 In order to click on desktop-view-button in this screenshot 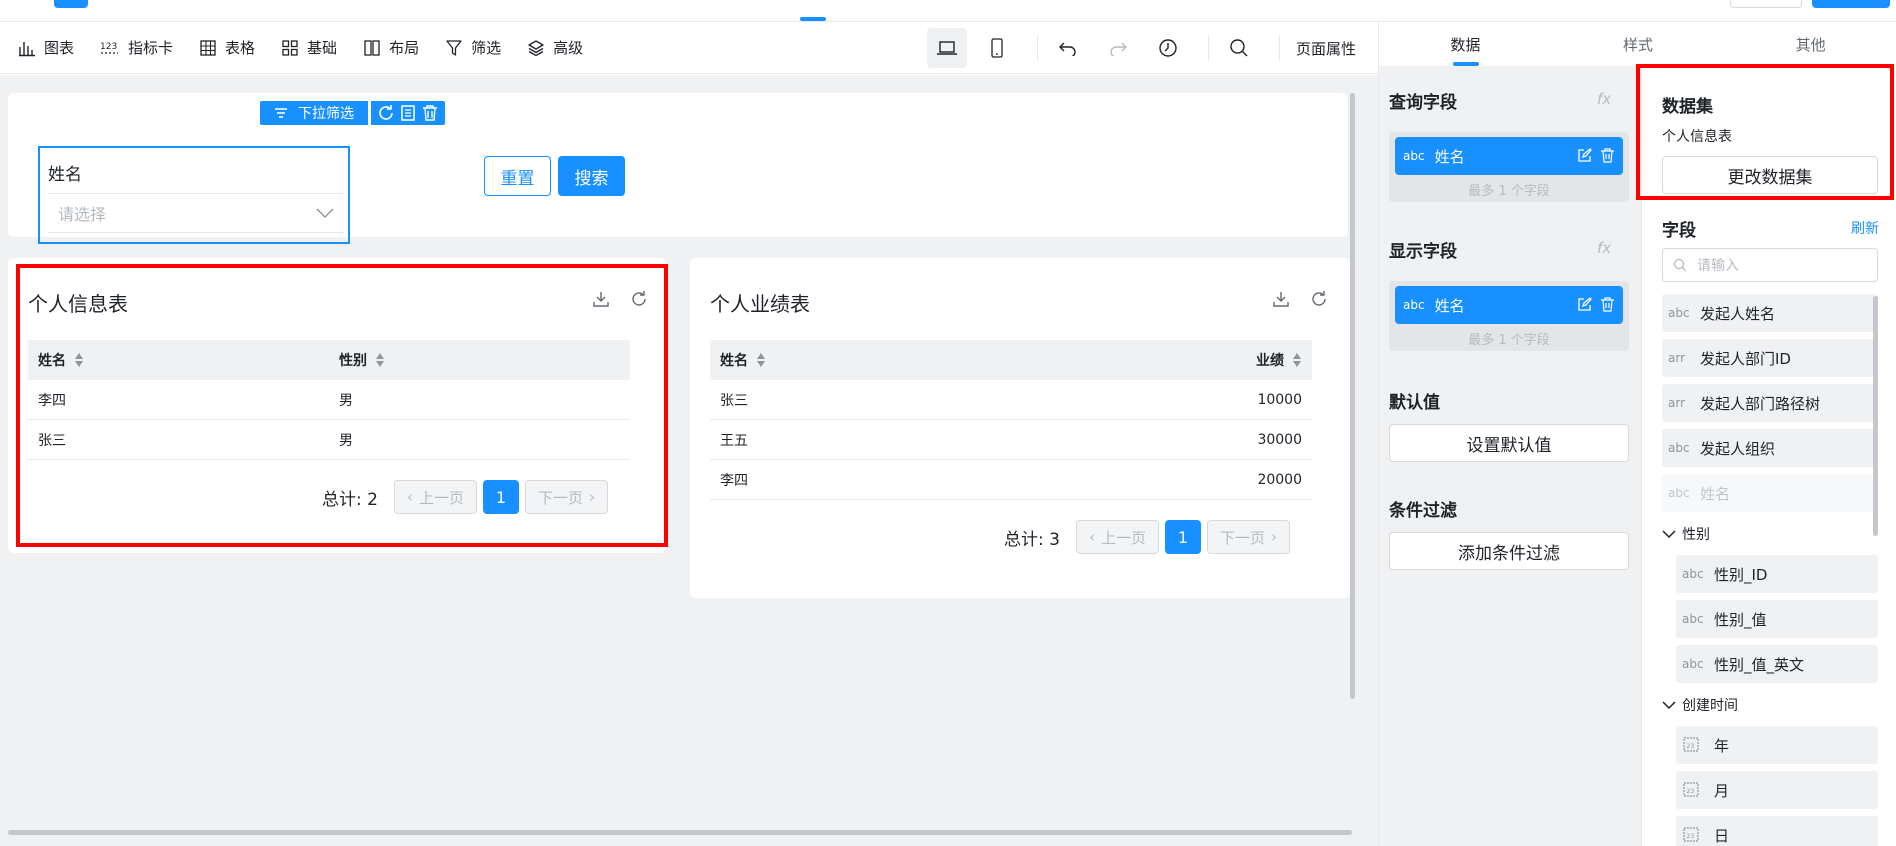, I will do `click(946, 48)`.